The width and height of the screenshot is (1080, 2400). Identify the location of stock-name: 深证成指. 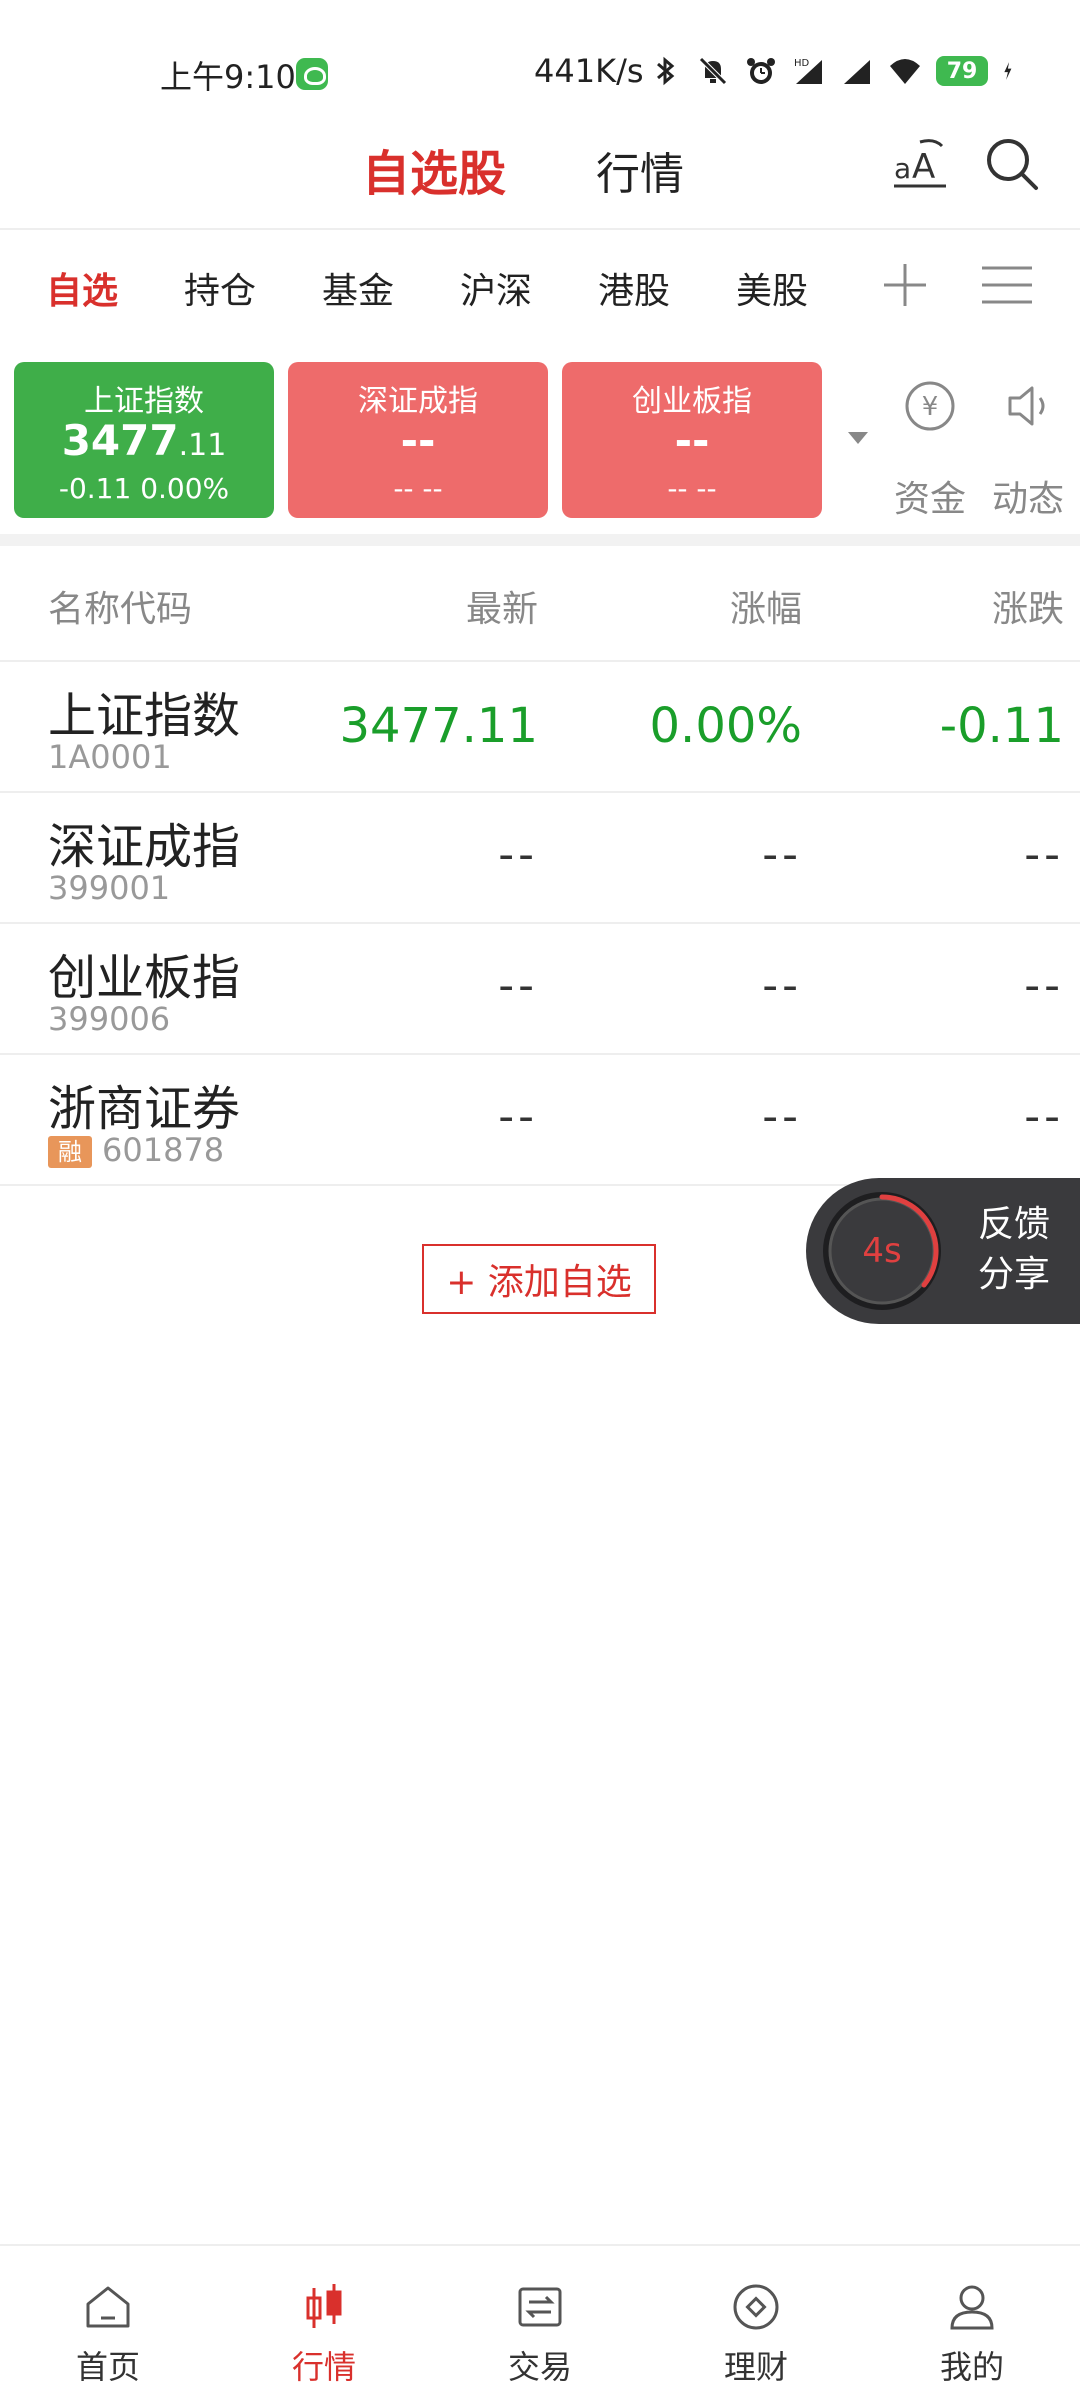
(144, 847).